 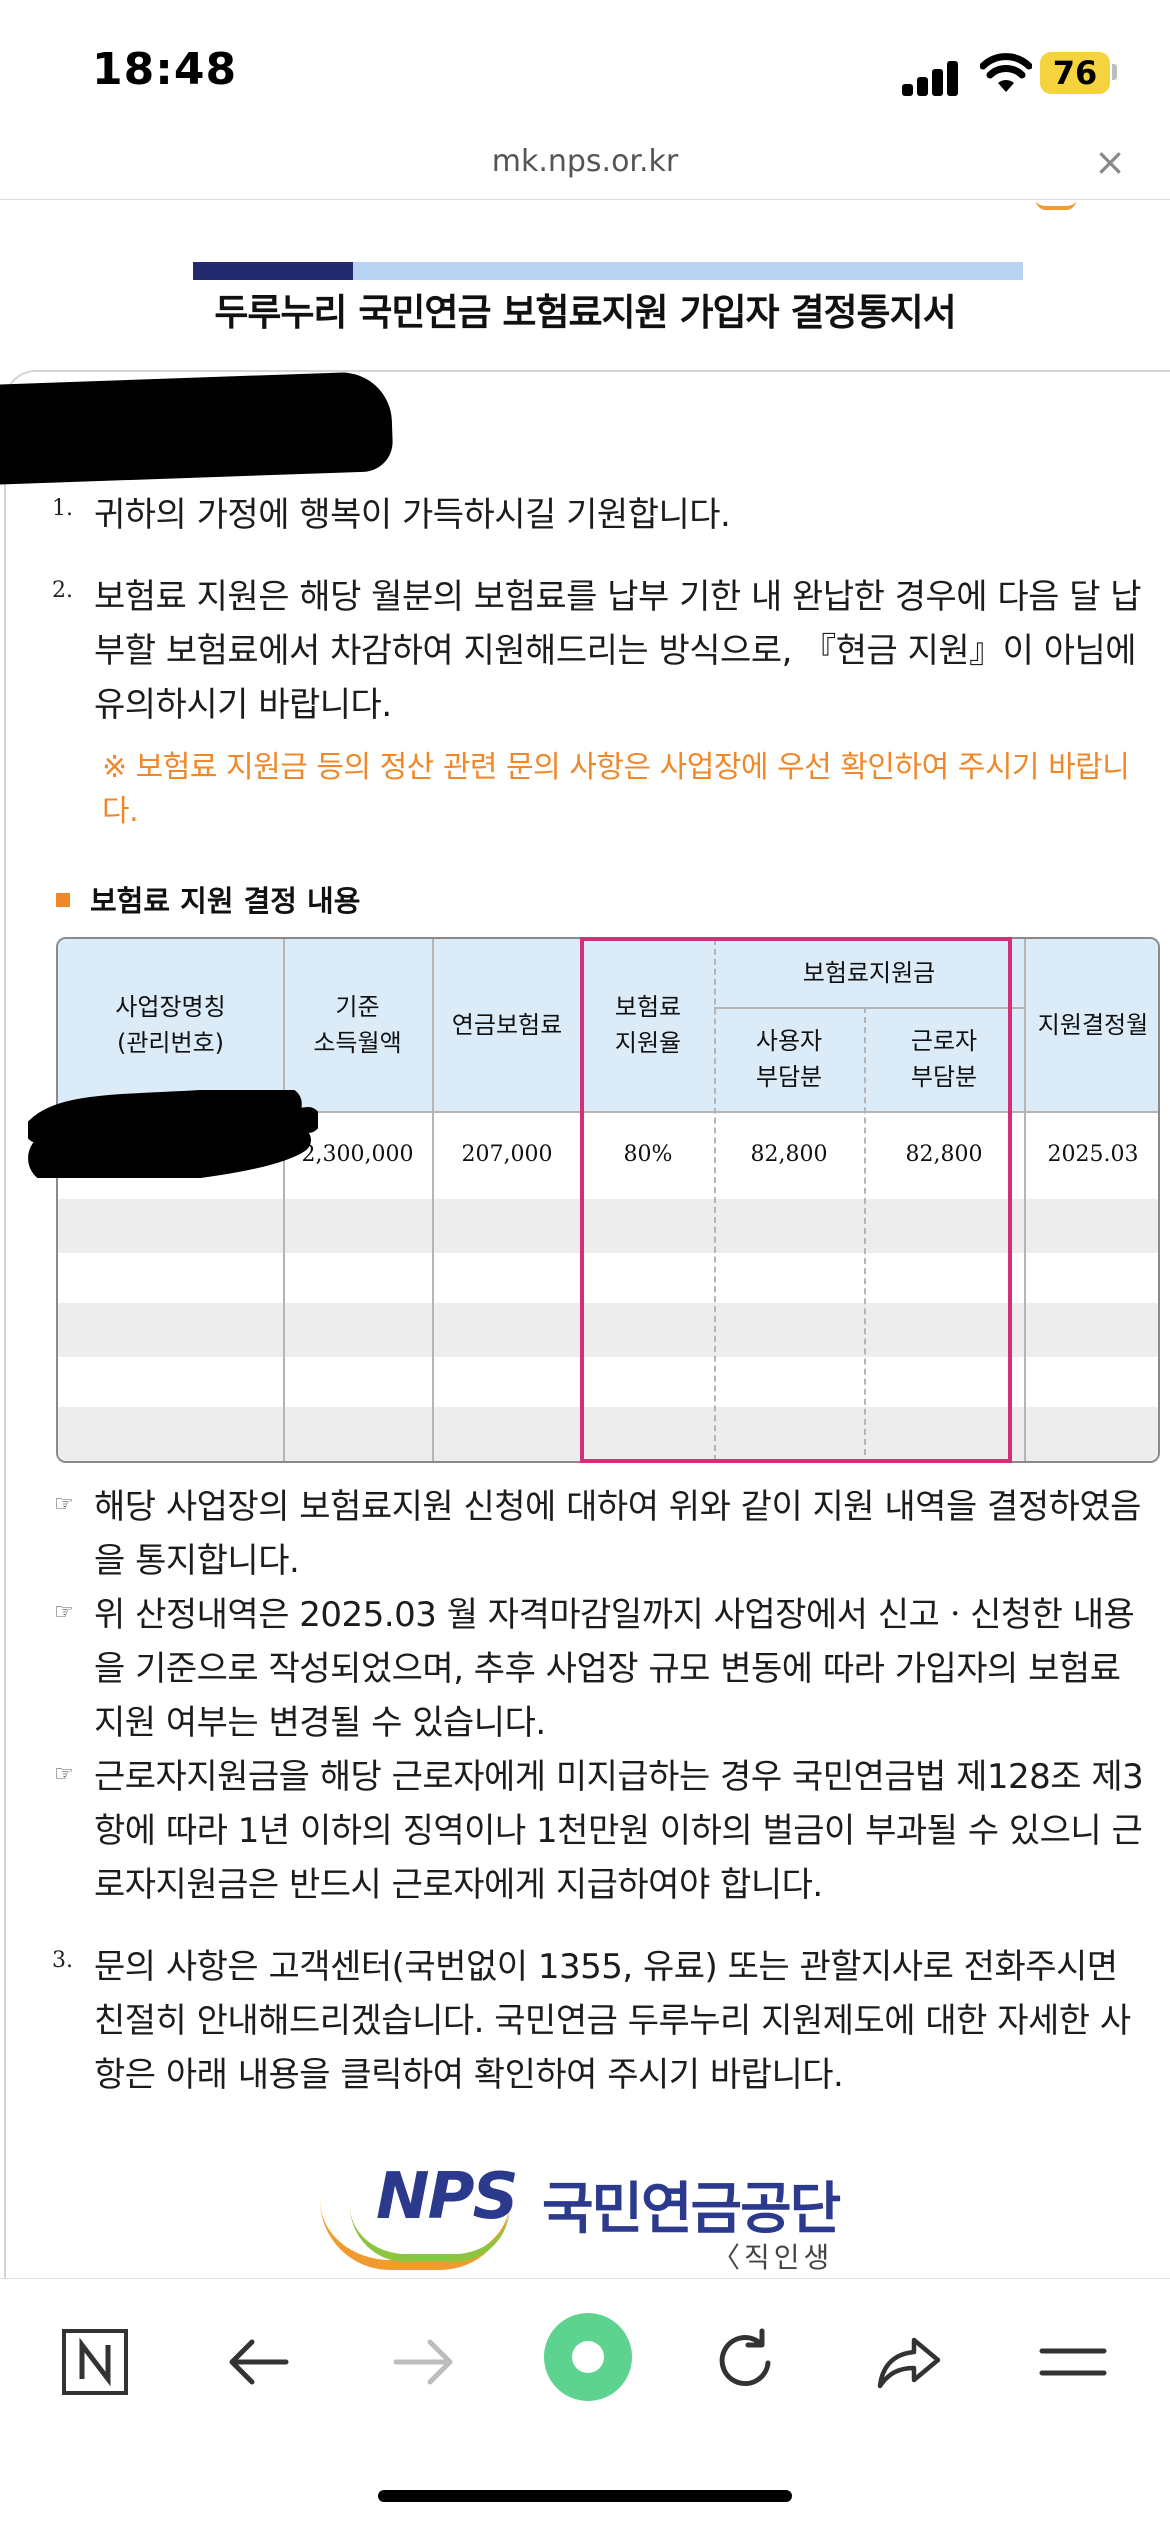 I want to click on forward-arrow-icon, so click(x=423, y=2362).